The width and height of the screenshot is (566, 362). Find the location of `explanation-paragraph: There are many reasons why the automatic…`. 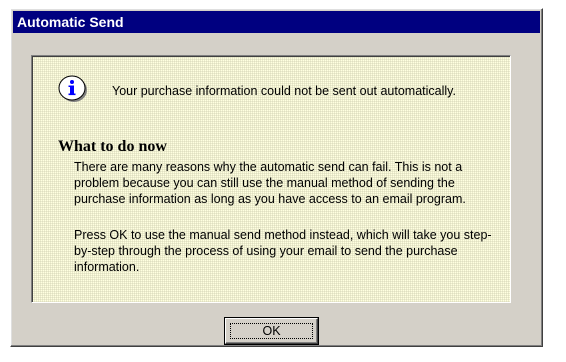

explanation-paragraph: There are many reasons why the automatic… is located at coordinates (270, 183).